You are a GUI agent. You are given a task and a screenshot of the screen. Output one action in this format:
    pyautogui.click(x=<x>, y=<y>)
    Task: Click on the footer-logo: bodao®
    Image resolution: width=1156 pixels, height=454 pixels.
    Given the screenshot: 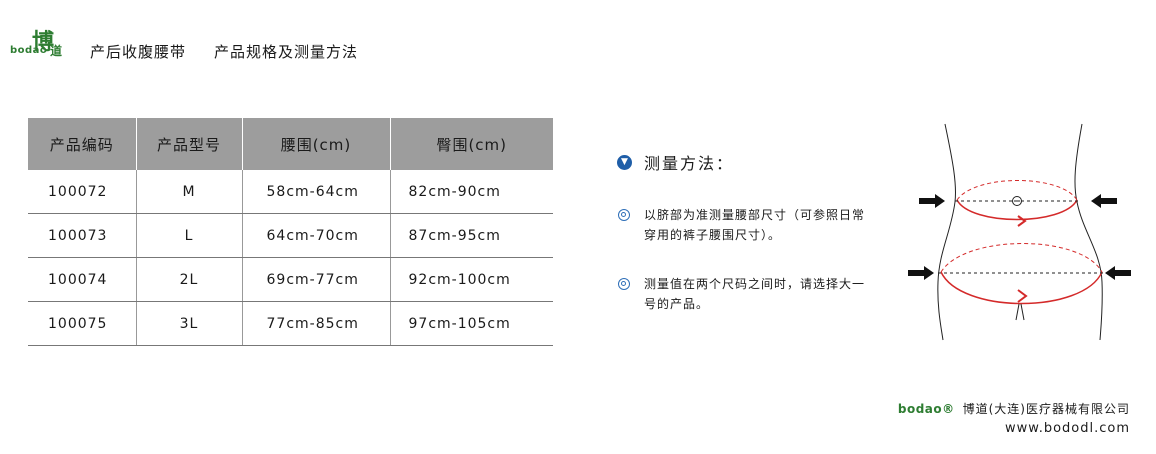 What is the action you would take?
    pyautogui.click(x=926, y=408)
    